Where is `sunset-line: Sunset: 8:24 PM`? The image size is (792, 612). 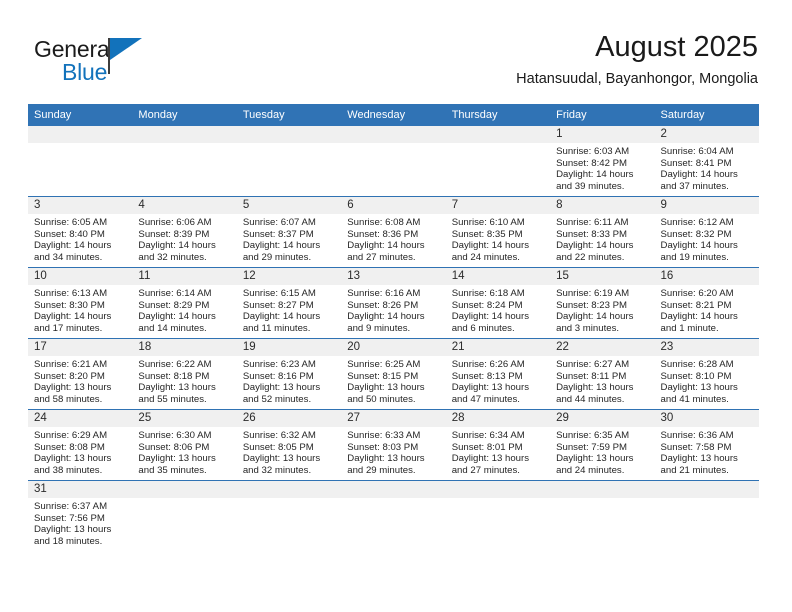
sunset-line: Sunset: 8:24 PM is located at coordinates (487, 305).